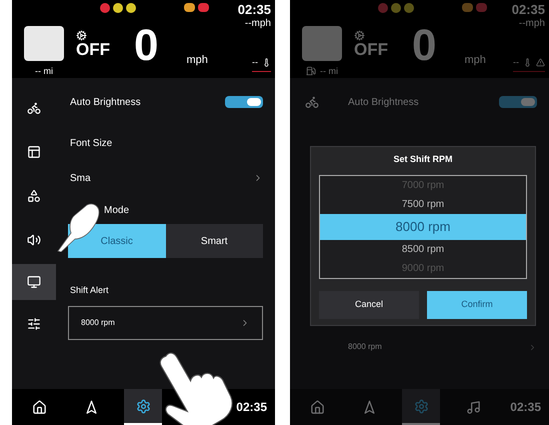 This screenshot has height=425, width=549. What do you see at coordinates (117, 211) in the screenshot?
I see `setting-label: Mode` at bounding box center [117, 211].